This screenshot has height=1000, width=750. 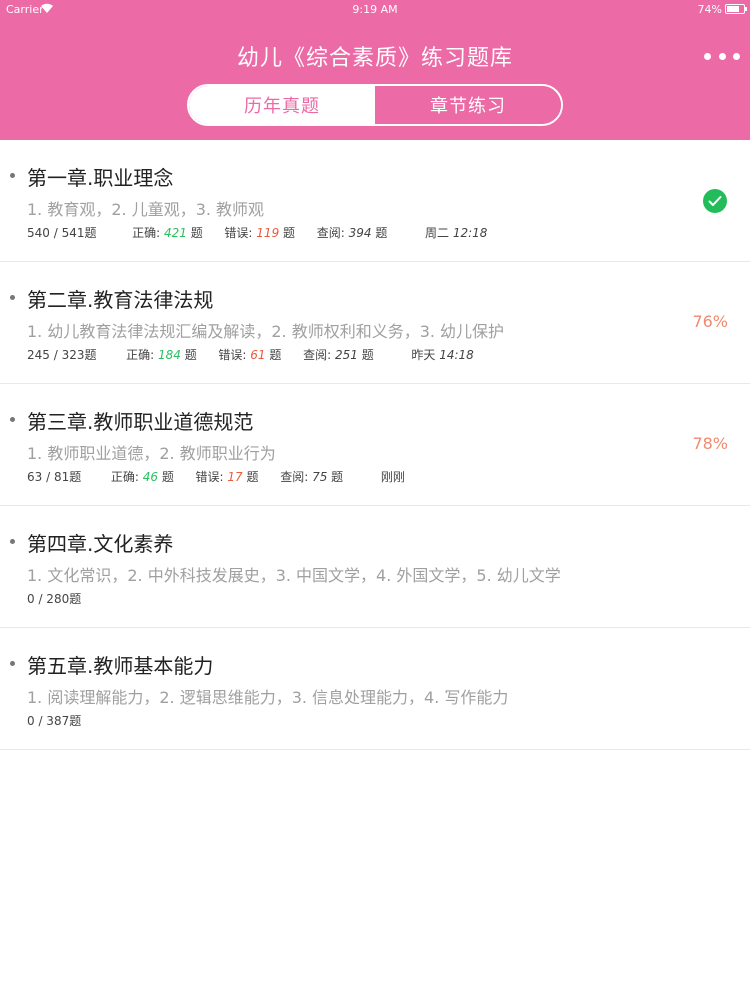 I want to click on page-title: 幼儿《综合素质》练习题库, so click(x=374, y=58).